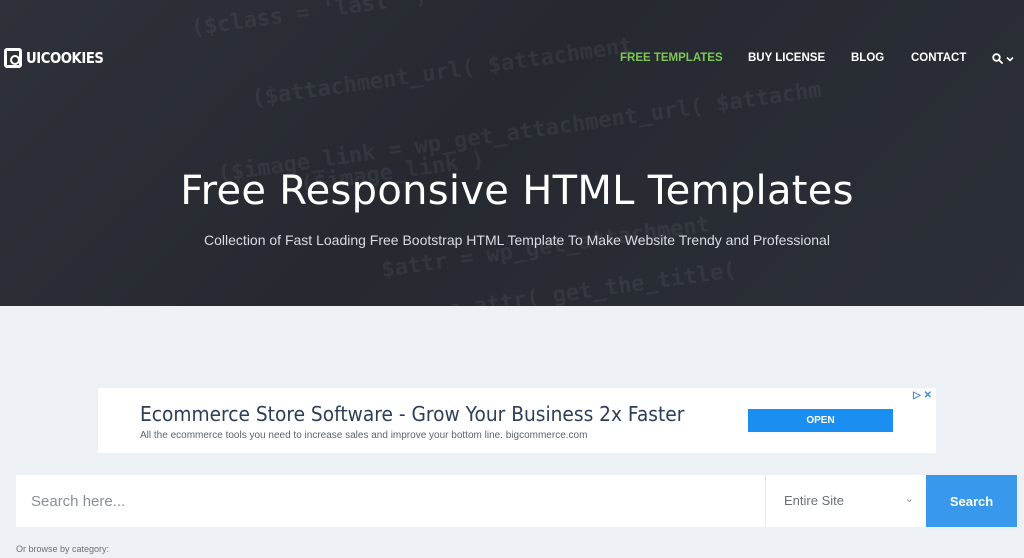 The image size is (1024, 558). What do you see at coordinates (820, 420) in the screenshot?
I see `ad-open-button: OPEN` at bounding box center [820, 420].